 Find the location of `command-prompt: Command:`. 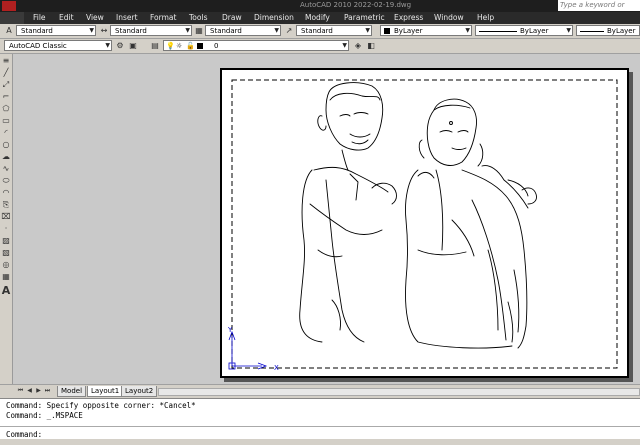

command-prompt: Command: is located at coordinates (24, 434).